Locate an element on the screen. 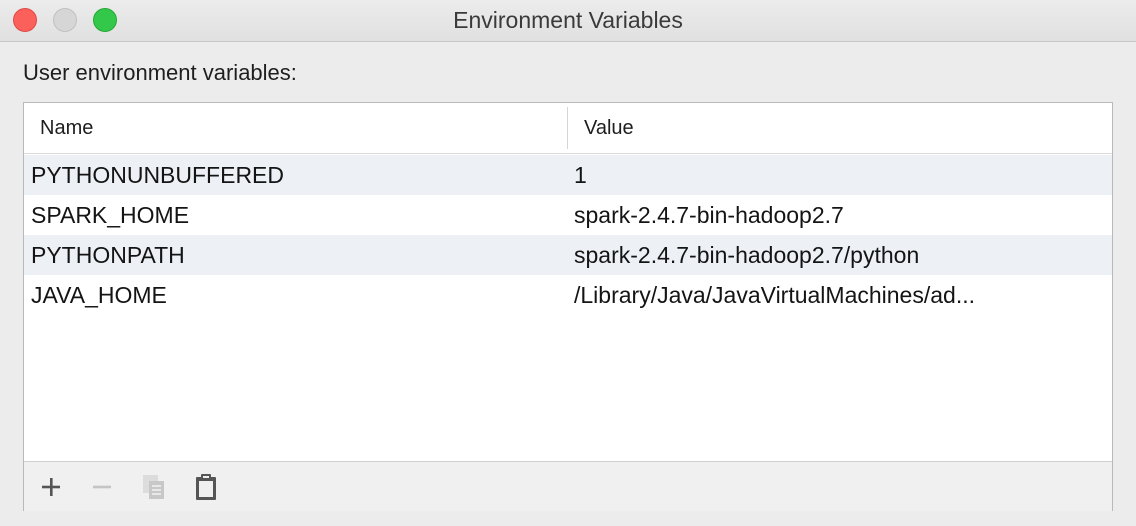 The height and width of the screenshot is (526, 1136). column-divider is located at coordinates (567, 128).